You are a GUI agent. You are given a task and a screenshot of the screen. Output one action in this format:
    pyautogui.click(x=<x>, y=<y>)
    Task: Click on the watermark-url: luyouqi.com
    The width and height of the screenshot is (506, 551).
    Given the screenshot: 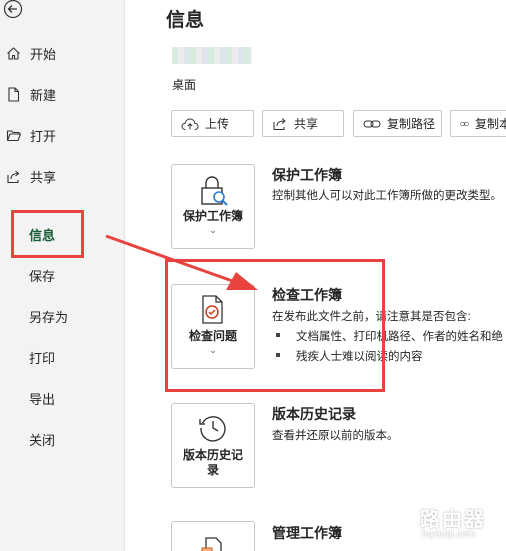 What is the action you would take?
    pyautogui.click(x=449, y=534)
    